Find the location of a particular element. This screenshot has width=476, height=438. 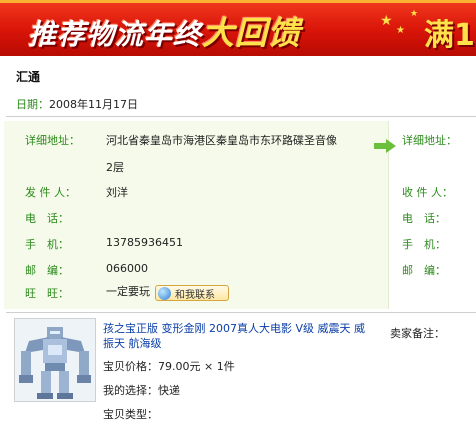

sender-address-line2: 2层 is located at coordinates (115, 167).